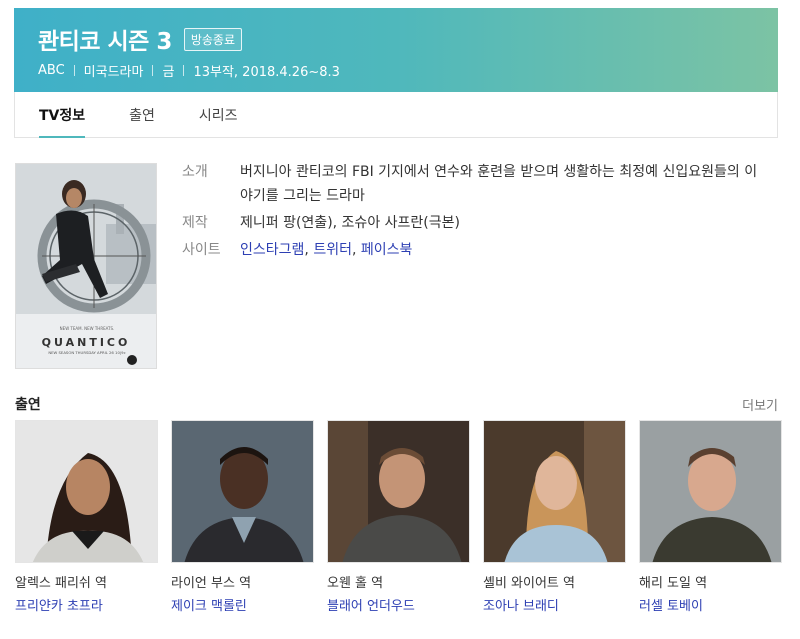  I want to click on site-links: 인스타그램, 트위터, 페이스북, so click(326, 250).